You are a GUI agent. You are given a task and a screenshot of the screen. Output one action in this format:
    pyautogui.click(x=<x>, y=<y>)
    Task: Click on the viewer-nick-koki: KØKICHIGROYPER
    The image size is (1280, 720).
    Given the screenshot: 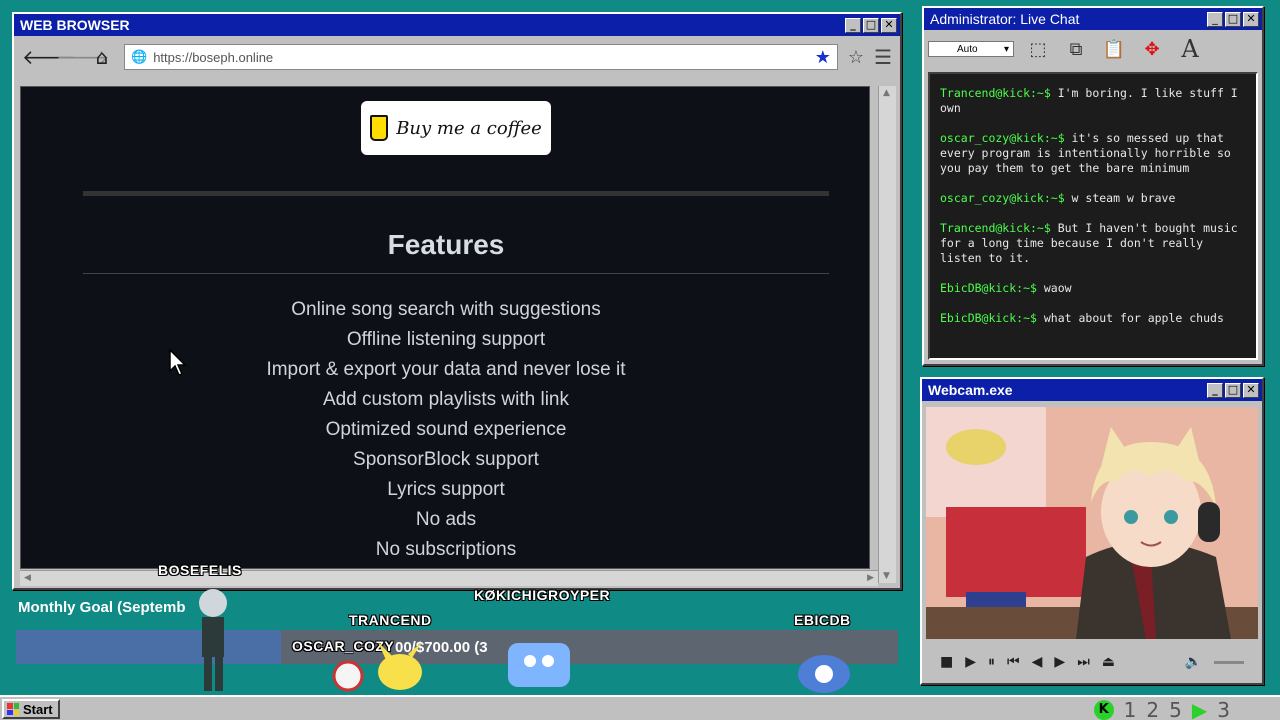 What is the action you would take?
    pyautogui.click(x=542, y=595)
    